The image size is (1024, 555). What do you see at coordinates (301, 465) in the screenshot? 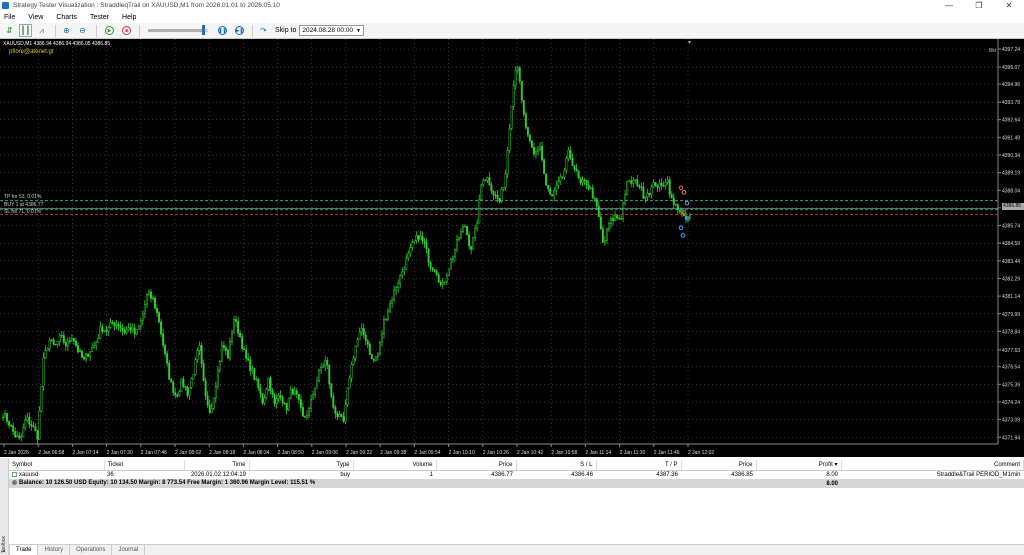
I see `col-type: Type` at bounding box center [301, 465].